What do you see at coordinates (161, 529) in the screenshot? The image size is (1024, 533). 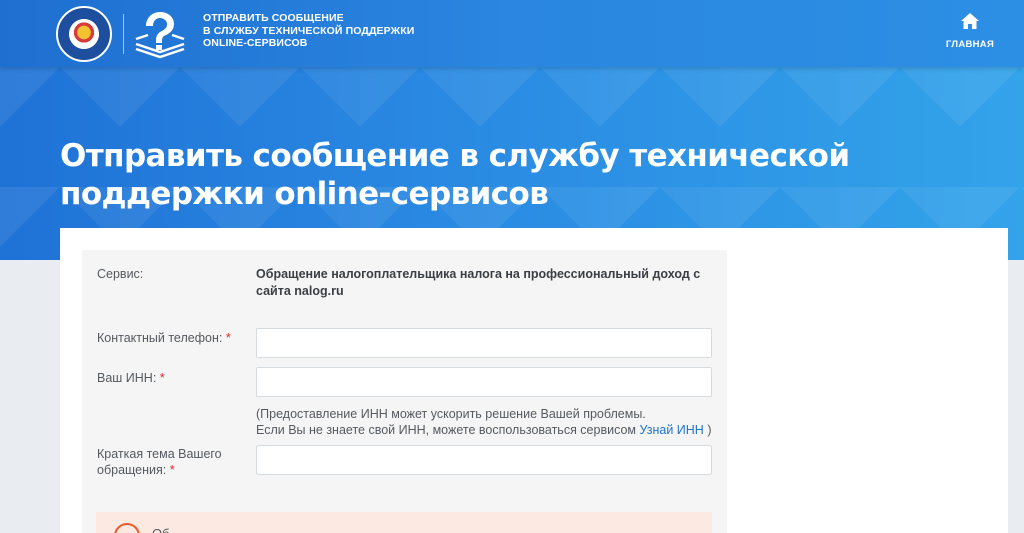 I see `alert-text: Об` at bounding box center [161, 529].